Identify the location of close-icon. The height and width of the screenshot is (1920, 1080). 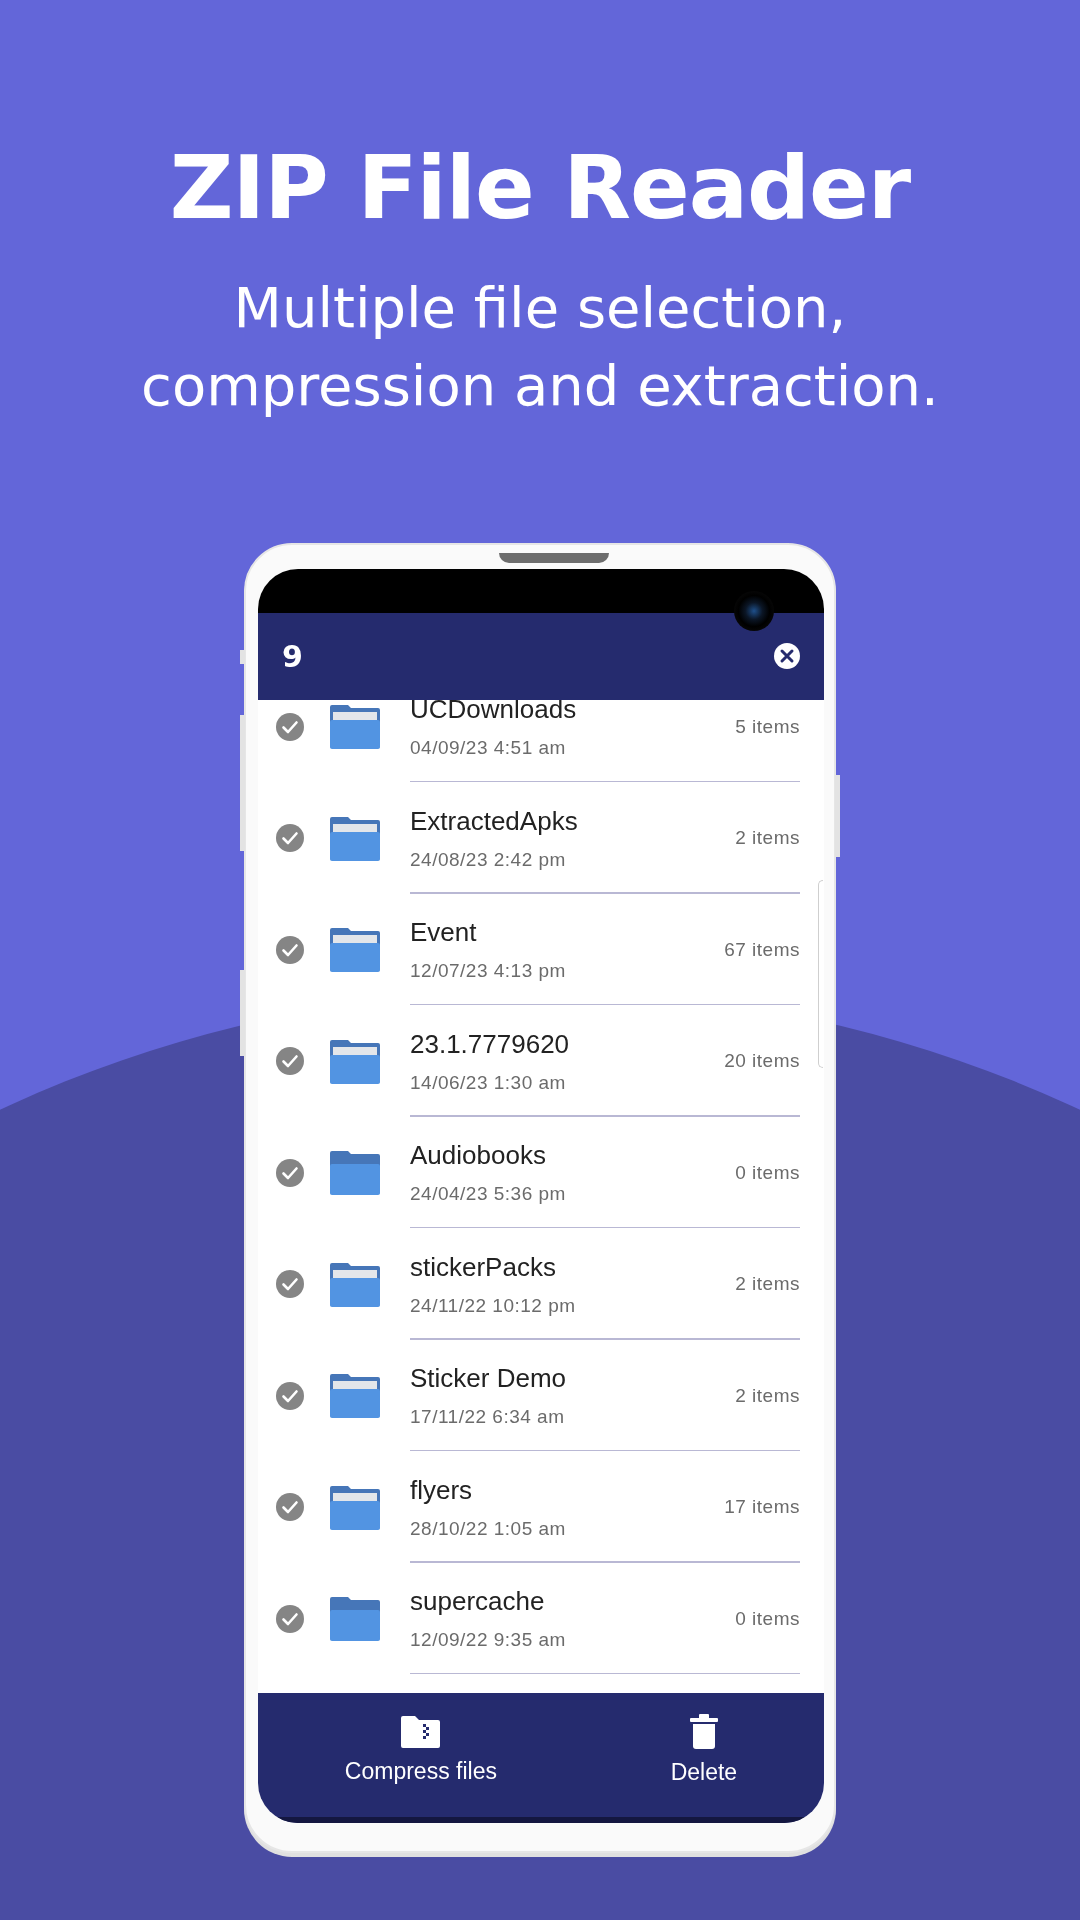
(787, 656).